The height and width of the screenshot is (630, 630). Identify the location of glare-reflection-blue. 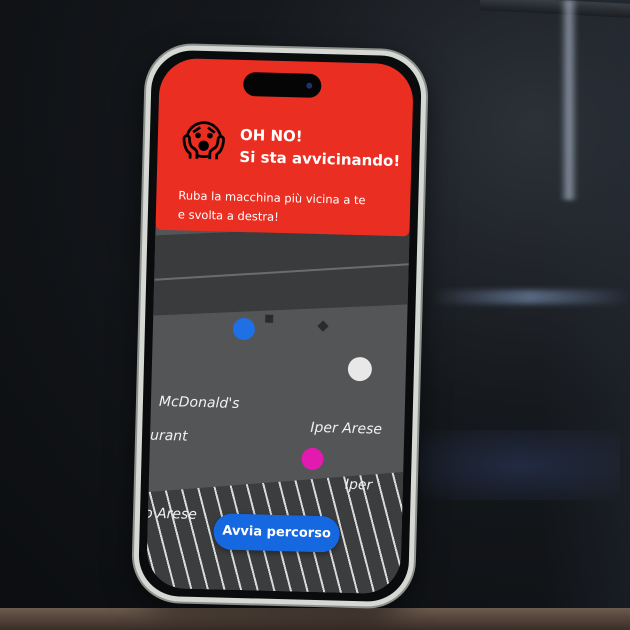
(520, 465).